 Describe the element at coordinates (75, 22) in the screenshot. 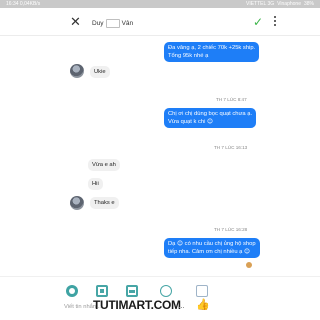

I see `close-icon: ✕` at that location.